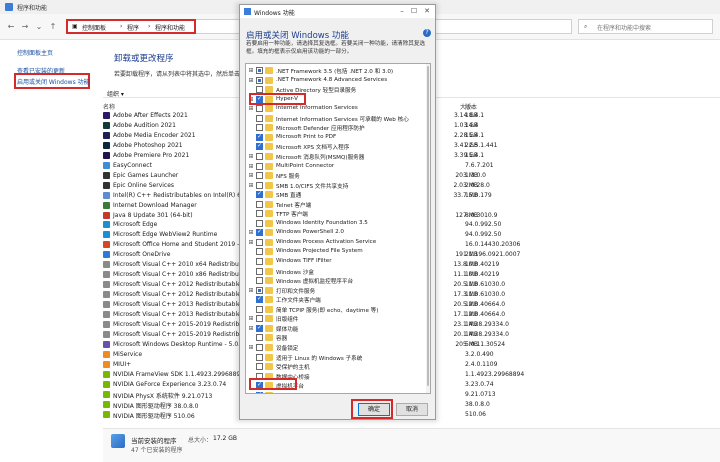  Describe the element at coordinates (338, 243) in the screenshot. I see `feature-row: ⊞ Windows Process Activation Service` at that location.